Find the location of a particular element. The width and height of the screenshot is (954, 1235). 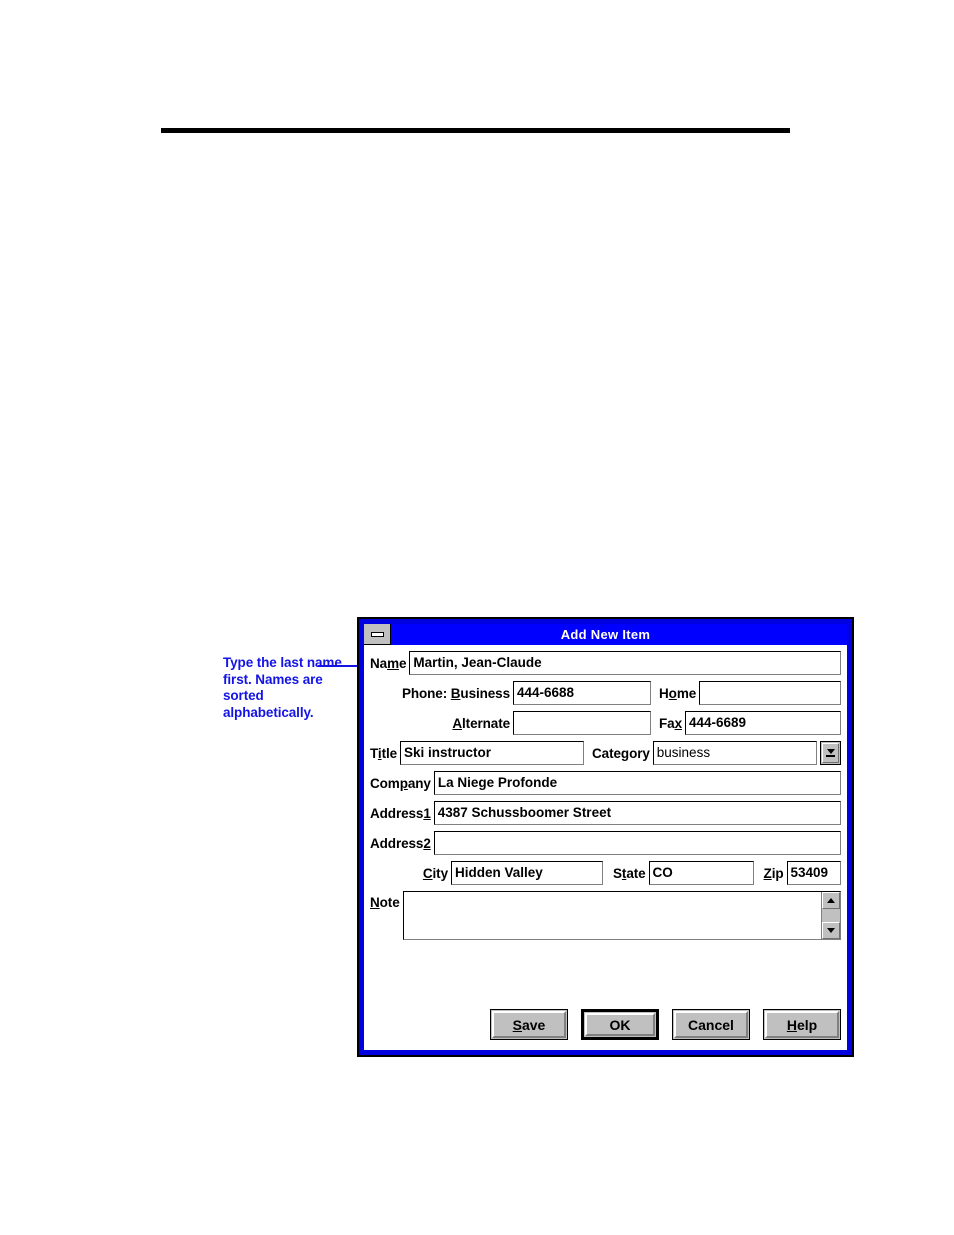

scroll-down-button is located at coordinates (831, 930).